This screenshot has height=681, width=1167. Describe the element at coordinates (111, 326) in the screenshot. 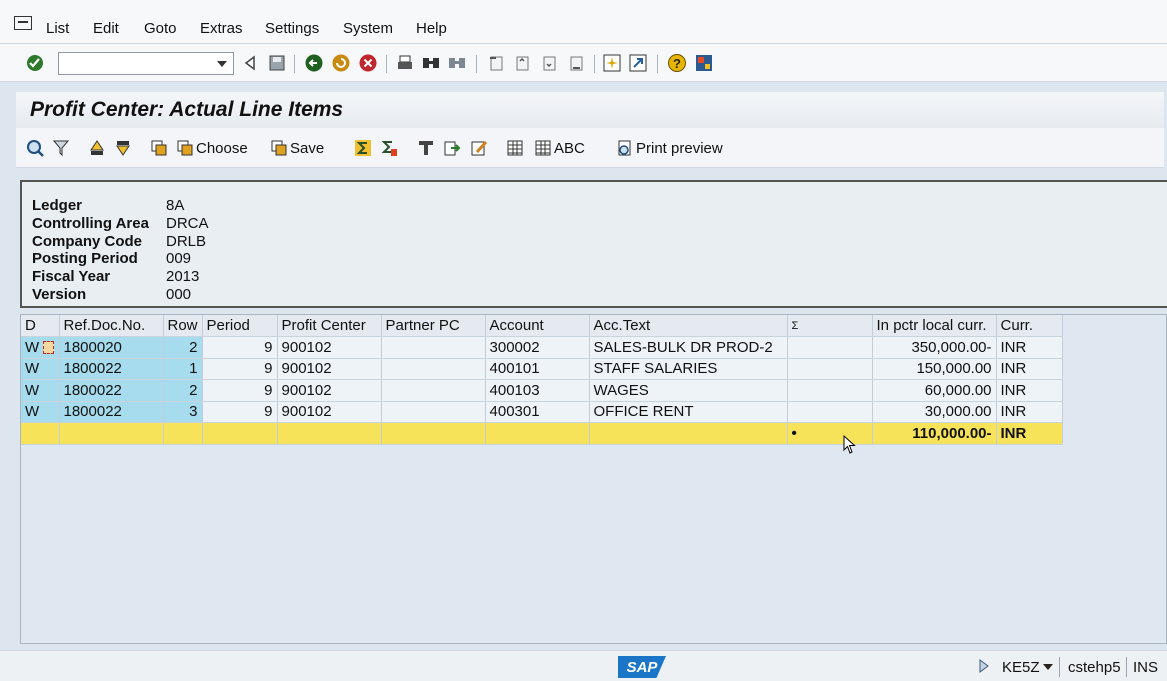

I see `col-header-ref-doc: Ref.Doc.No.` at that location.